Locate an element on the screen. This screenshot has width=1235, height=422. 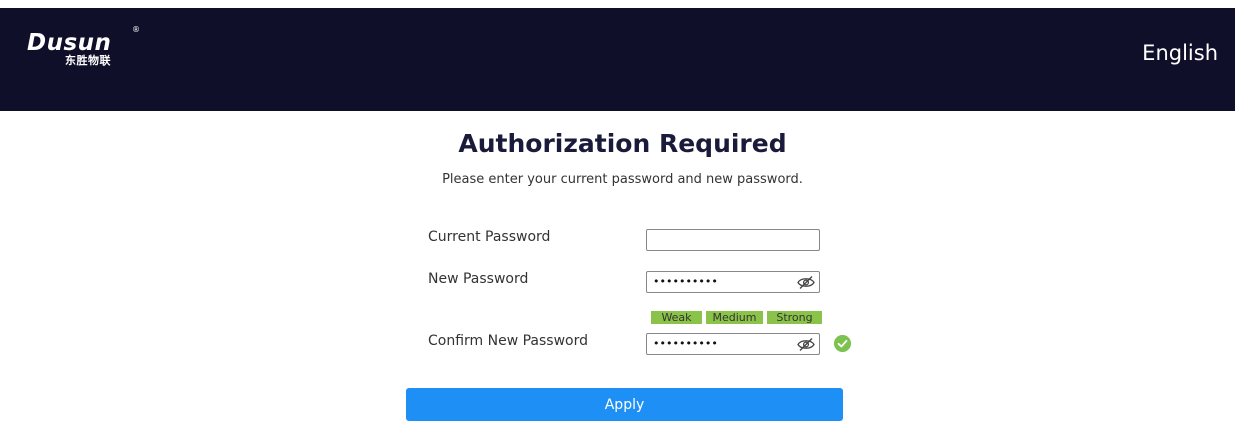
language-selector: English is located at coordinates (1180, 53).